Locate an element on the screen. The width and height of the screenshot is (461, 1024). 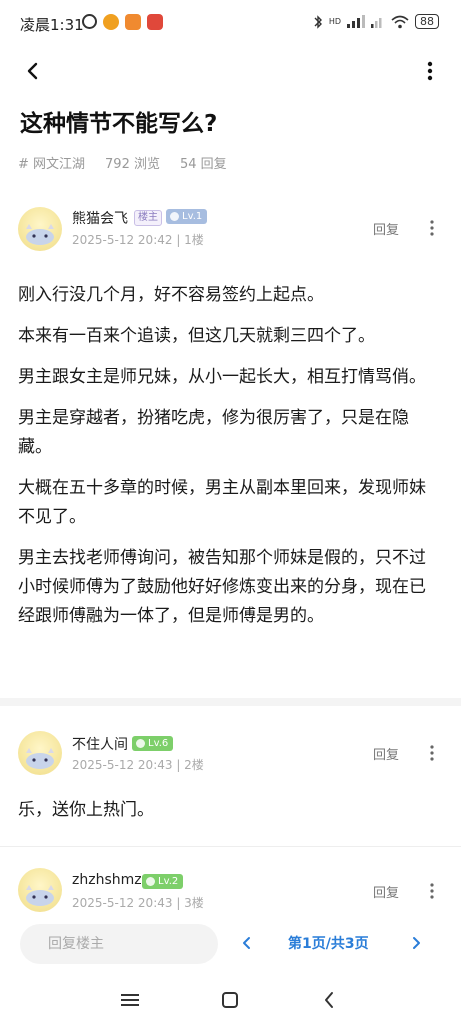
paragraph: 男主是穿越者，扮猪吃虎，修为很厉害了，只是在隐藏。 is located at coordinates (213, 432).